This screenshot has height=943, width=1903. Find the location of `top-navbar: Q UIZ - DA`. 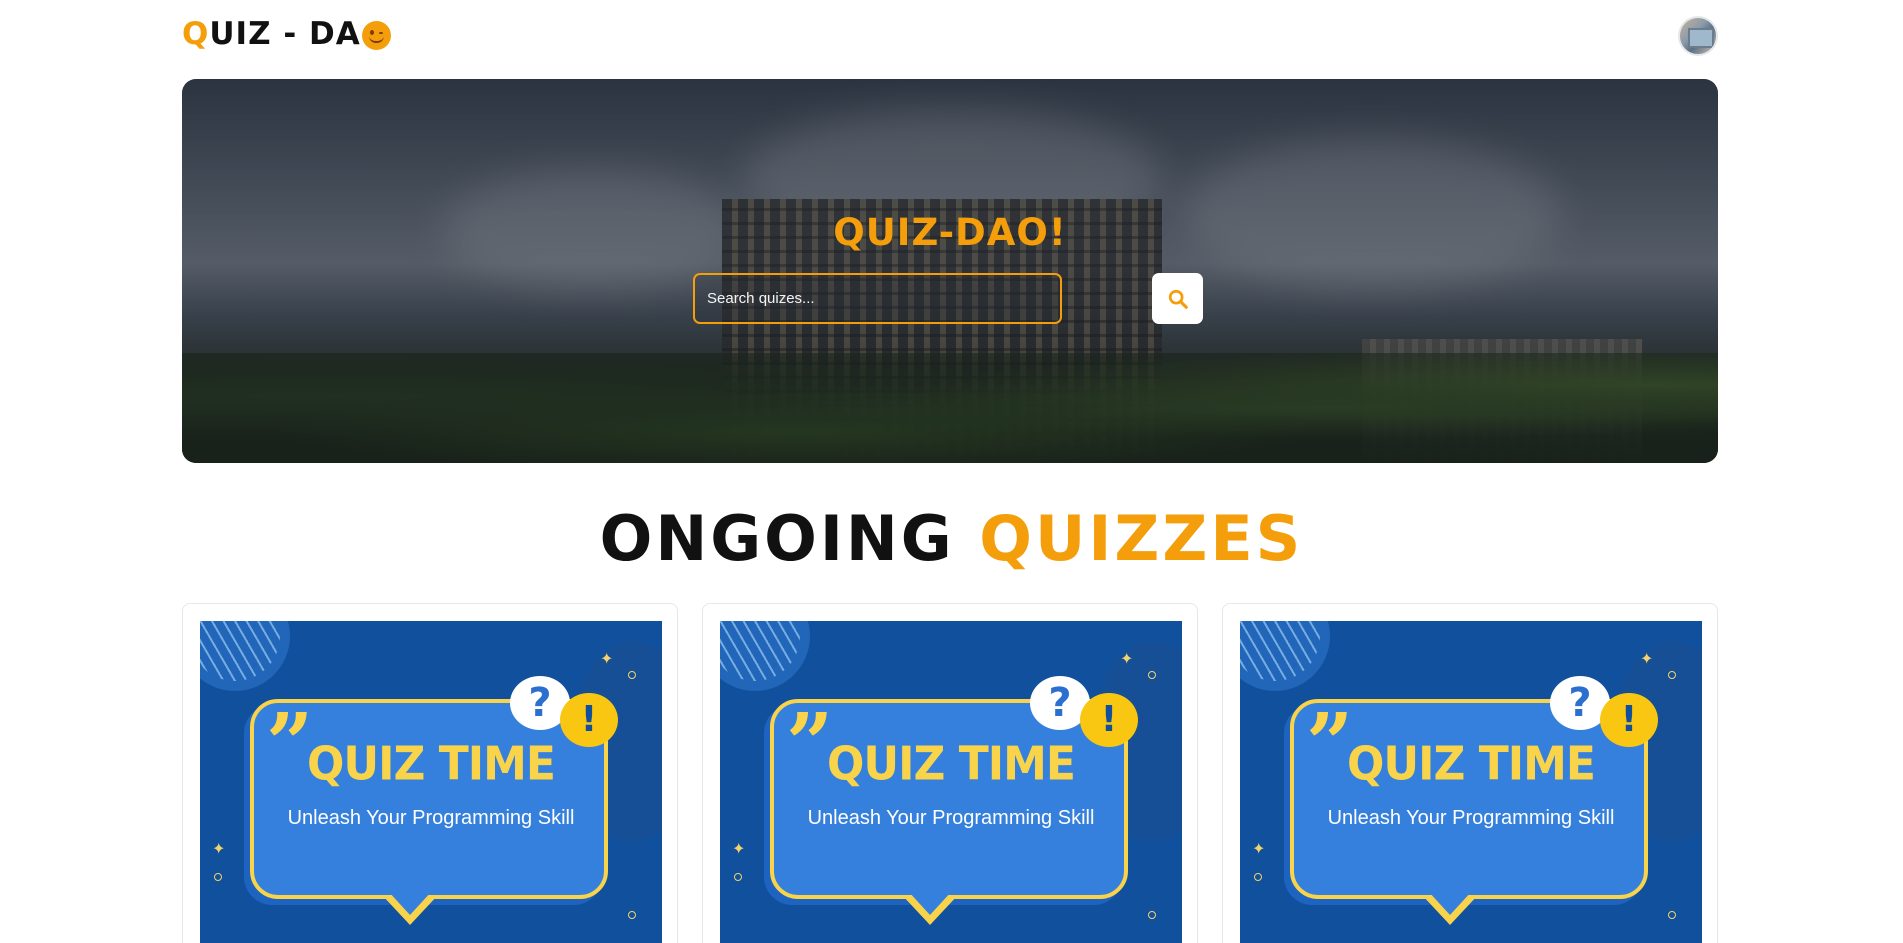

top-navbar: Q UIZ - DA is located at coordinates (950, 35).